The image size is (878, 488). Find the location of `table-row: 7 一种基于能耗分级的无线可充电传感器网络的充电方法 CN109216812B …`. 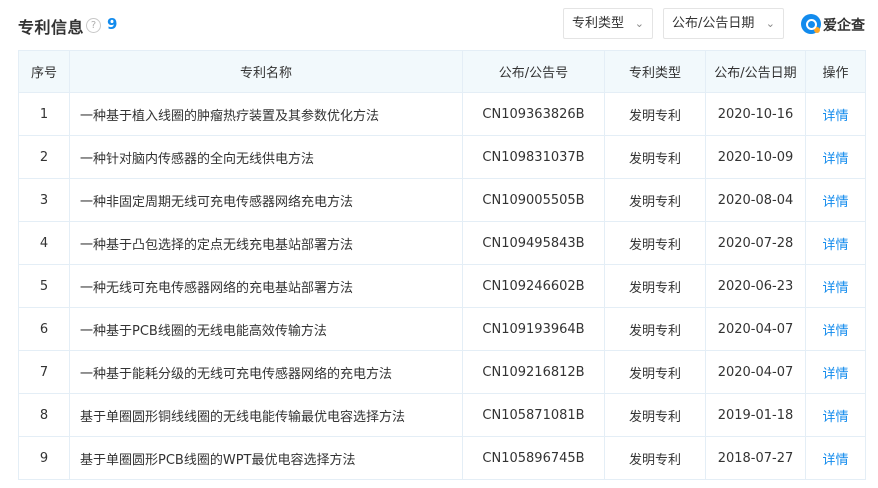

table-row: 7 一种基于能耗分级的无线可充电传感器网络的充电方法 CN109216812B … is located at coordinates (442, 372).